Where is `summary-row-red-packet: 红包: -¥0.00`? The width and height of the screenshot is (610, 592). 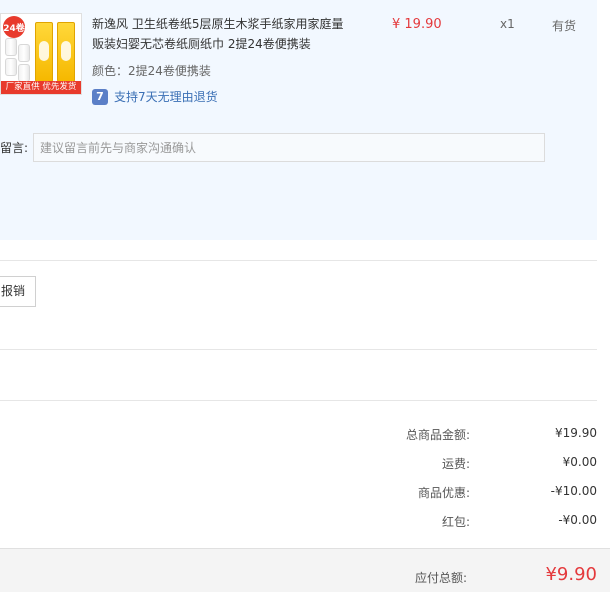
summary-row-red-packet: 红包: -¥0.00 is located at coordinates (448, 523).